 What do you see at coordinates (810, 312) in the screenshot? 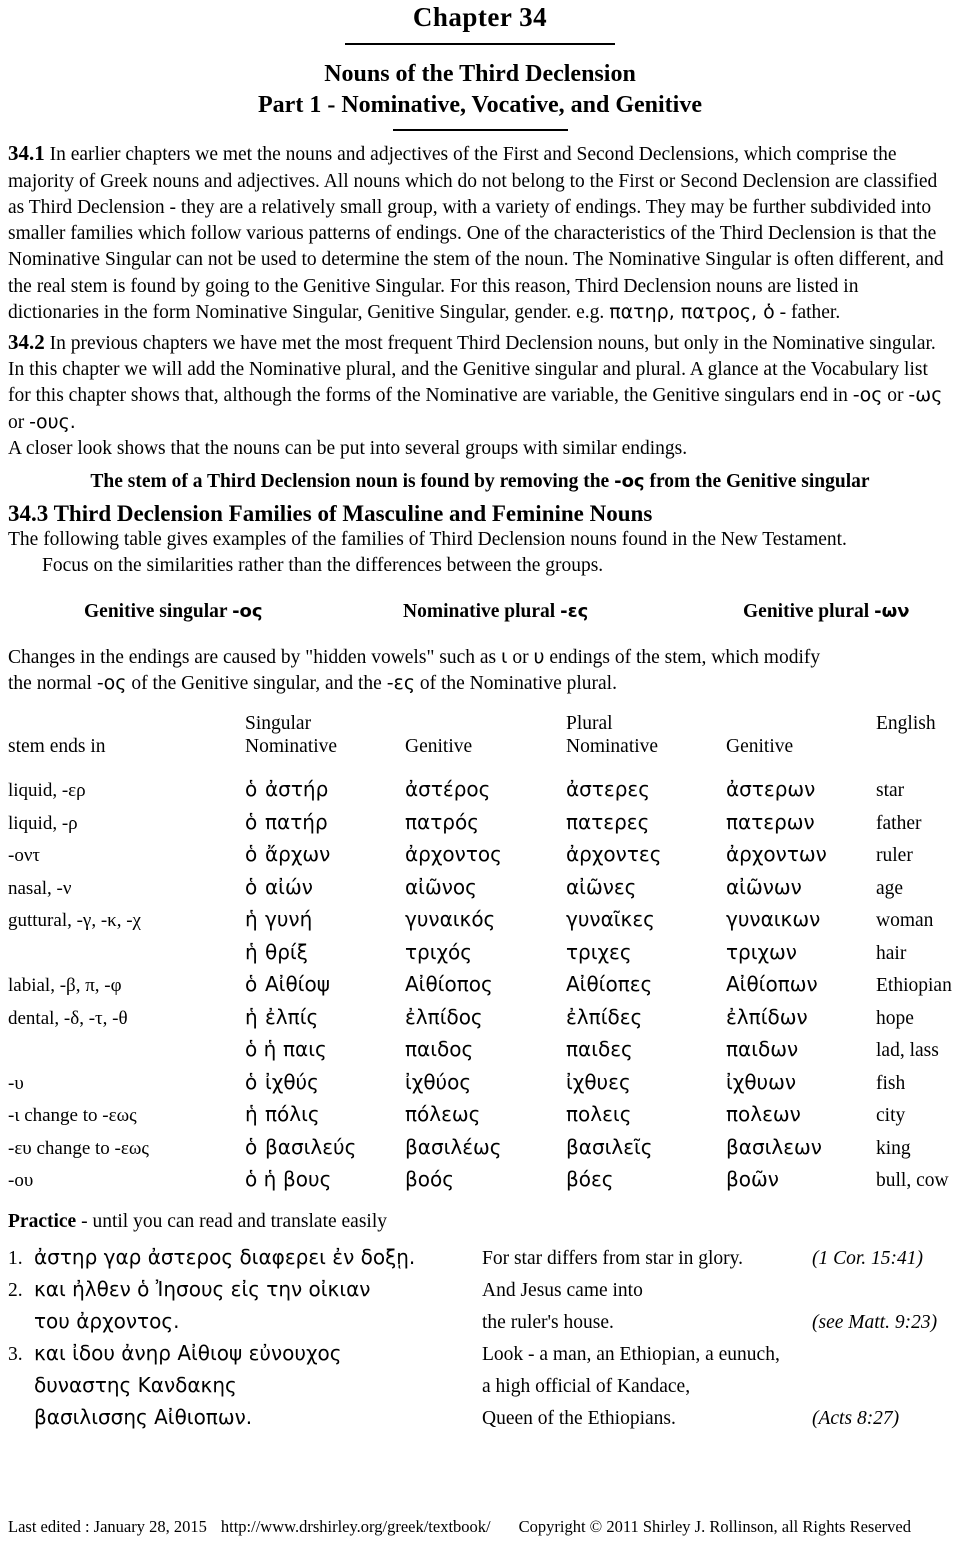
I see `section-34-1-example-tail: - father.` at bounding box center [810, 312].